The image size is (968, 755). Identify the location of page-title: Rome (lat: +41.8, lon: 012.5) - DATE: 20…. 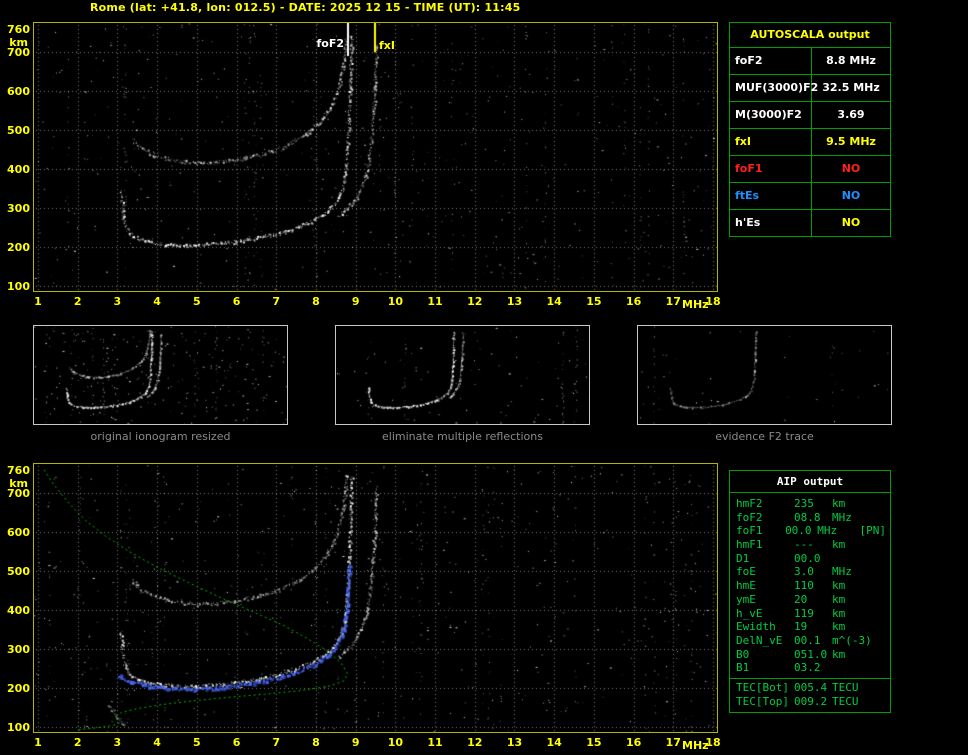
(305, 7).